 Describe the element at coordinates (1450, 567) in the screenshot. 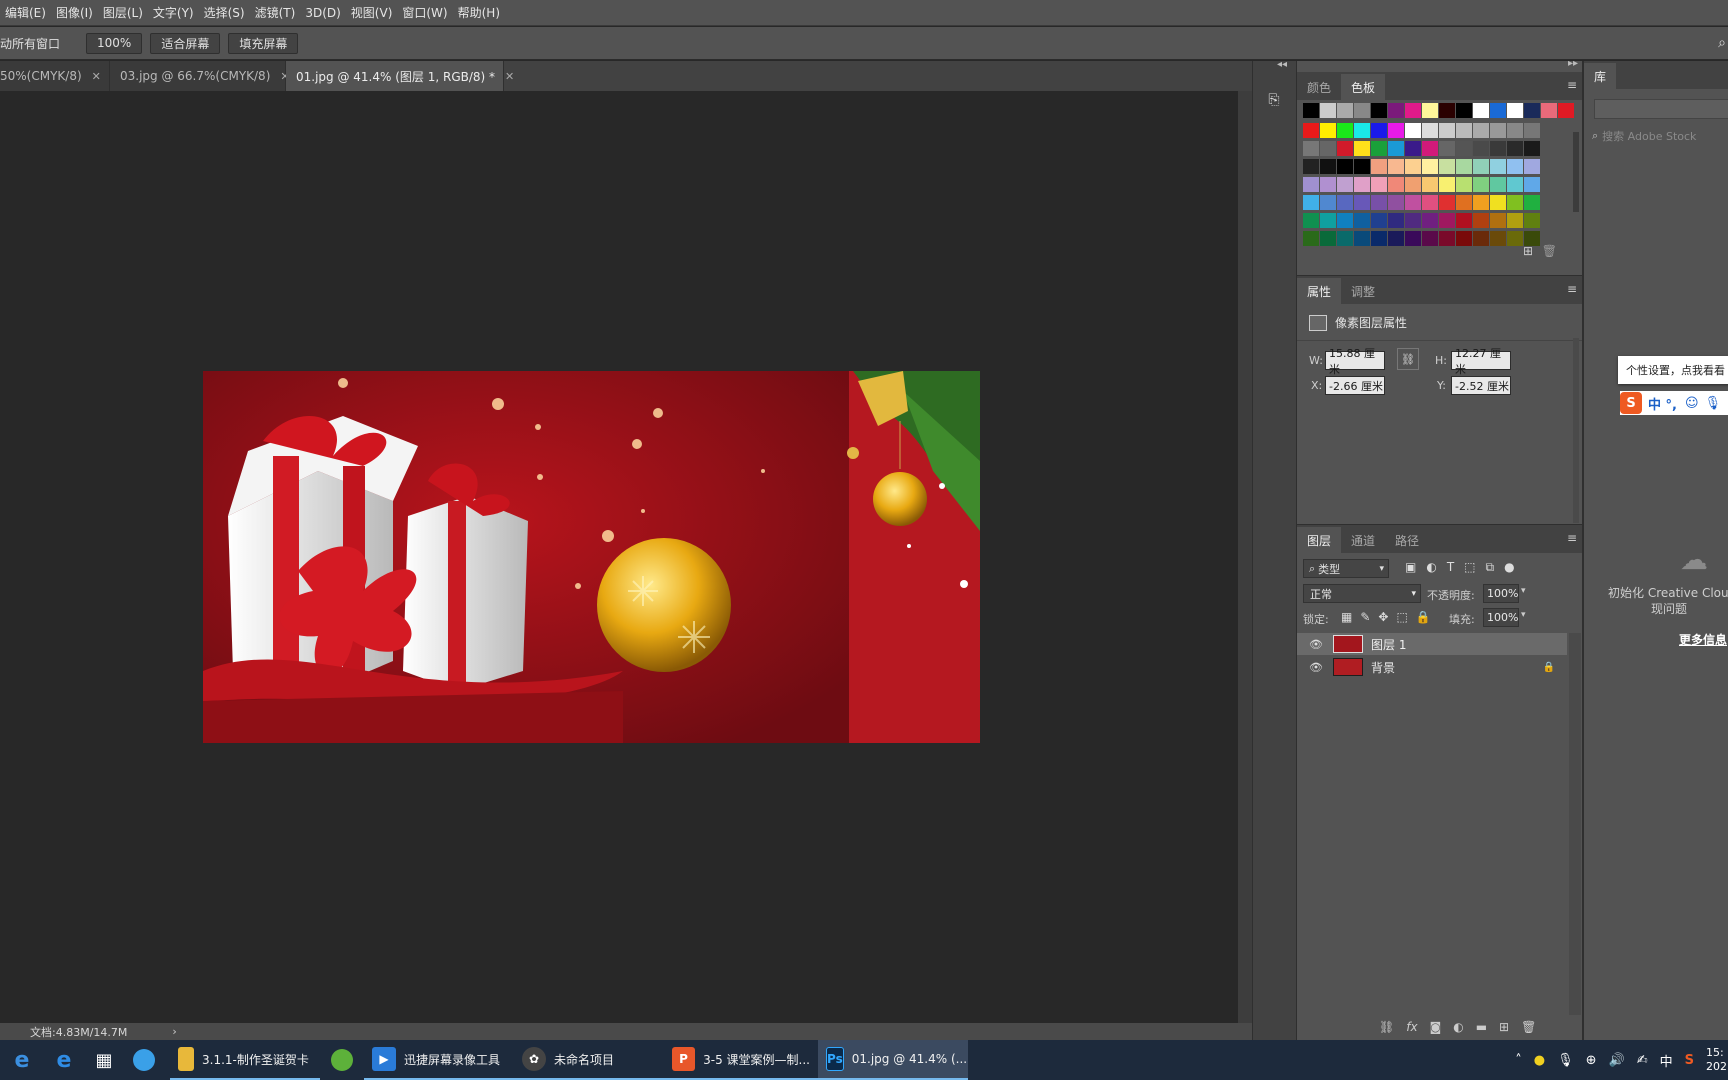

I see `type-filter-icon: T` at that location.